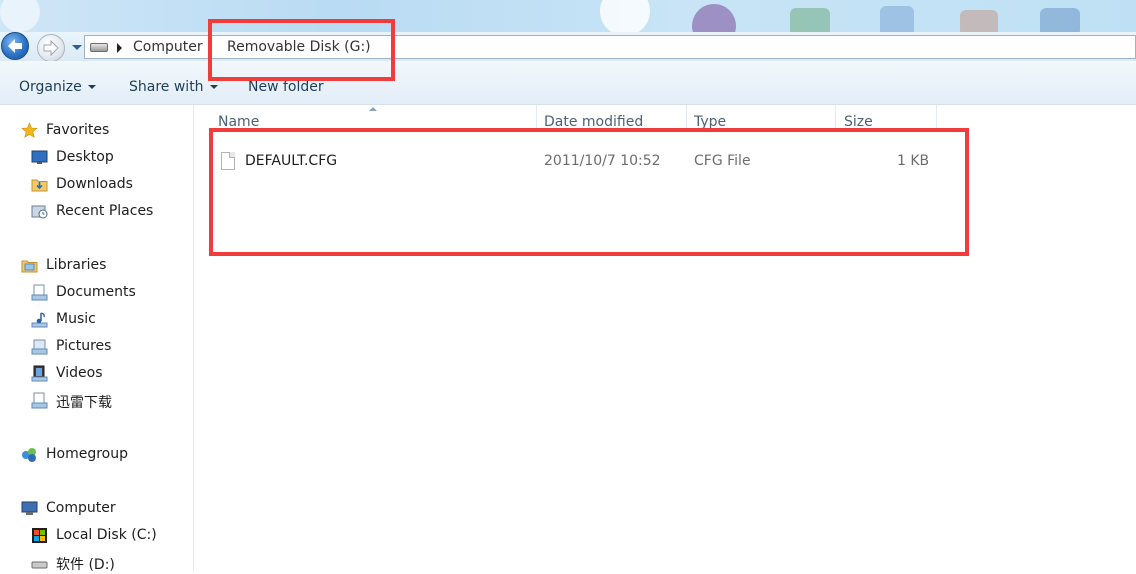 The width and height of the screenshot is (1136, 574). I want to click on back-button, so click(15, 46).